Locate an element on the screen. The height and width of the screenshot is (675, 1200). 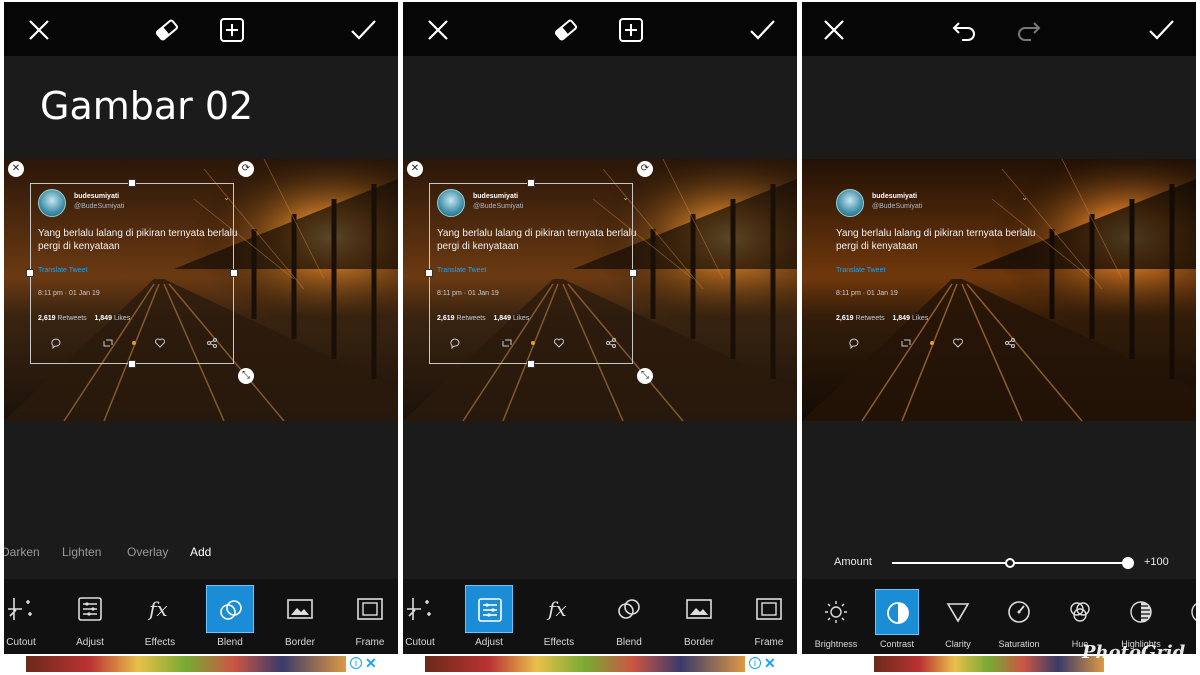
tweet-actions is located at coordinates (933, 343).